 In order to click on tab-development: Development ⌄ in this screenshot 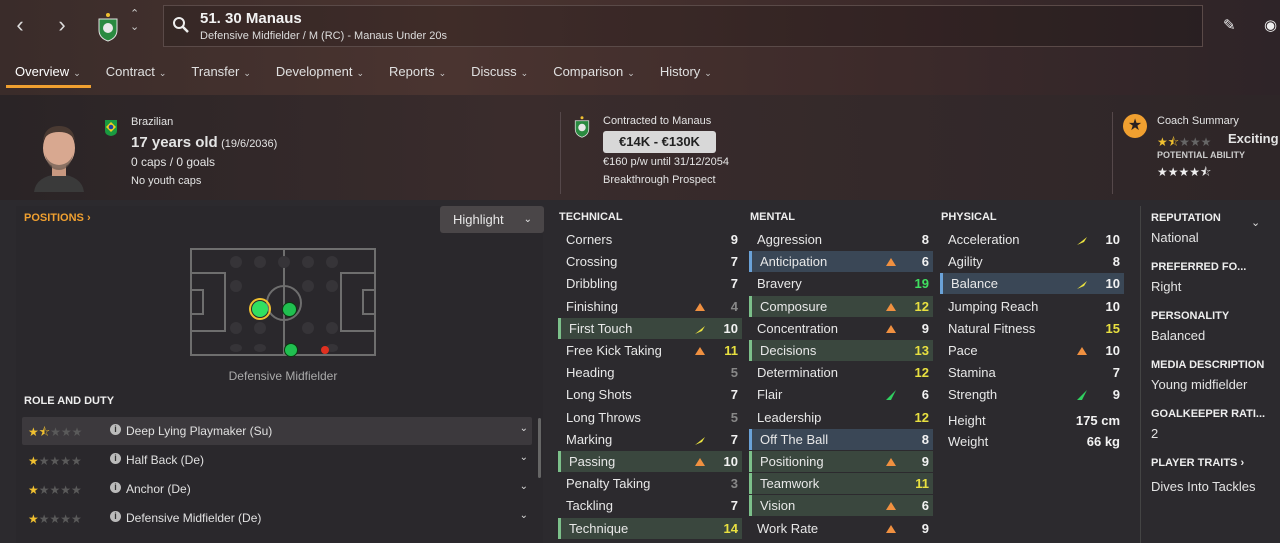, I will do `click(317, 71)`.